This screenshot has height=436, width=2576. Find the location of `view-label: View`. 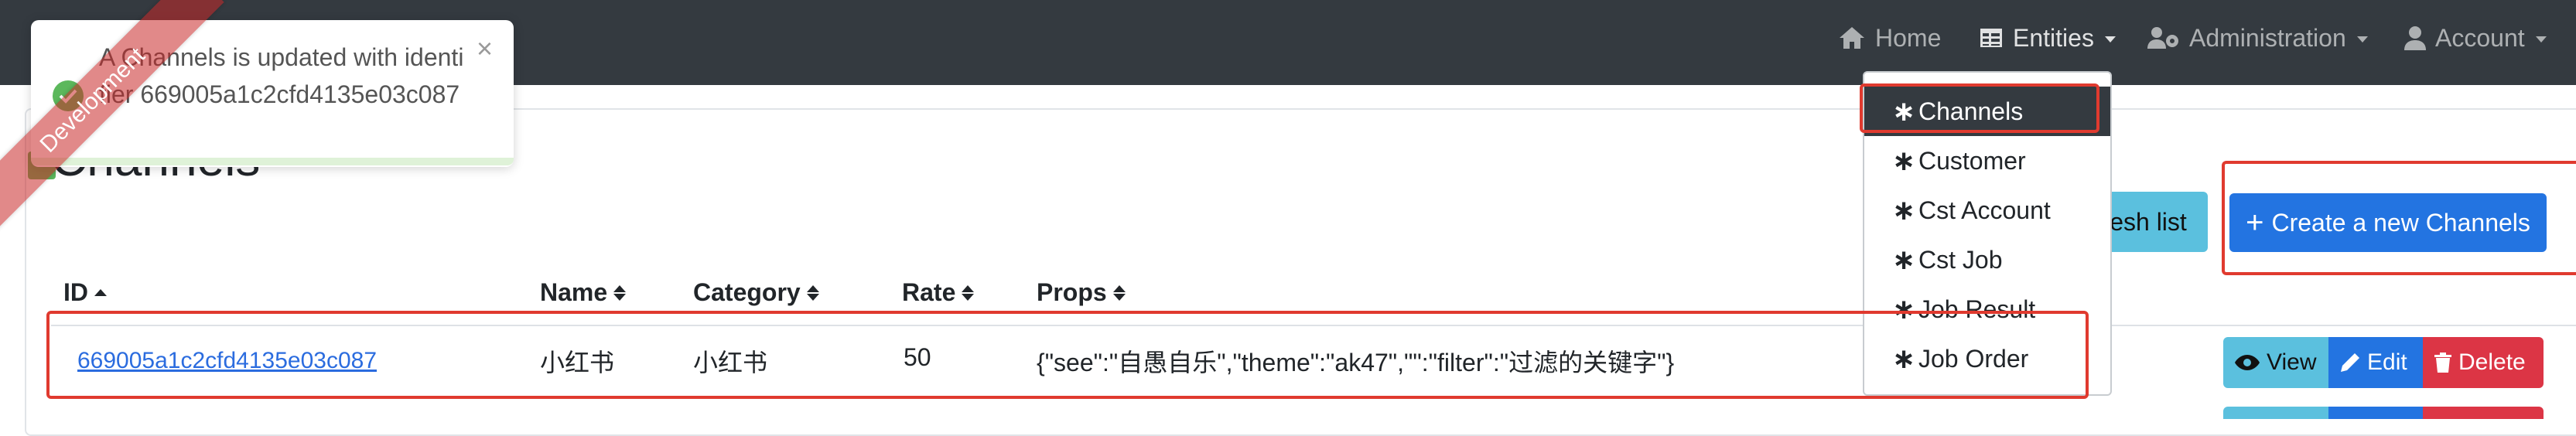

view-label: View is located at coordinates (2292, 362).